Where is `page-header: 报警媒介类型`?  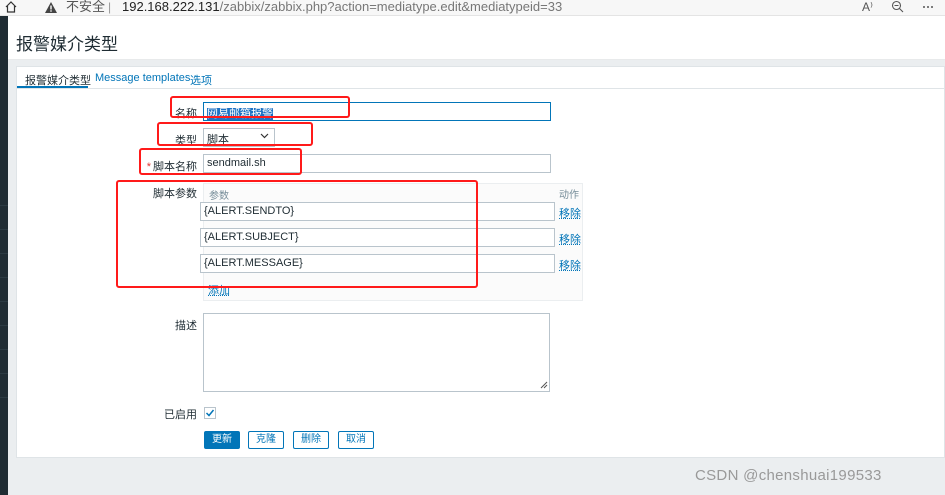 page-header: 报警媒介类型 is located at coordinates (476, 38).